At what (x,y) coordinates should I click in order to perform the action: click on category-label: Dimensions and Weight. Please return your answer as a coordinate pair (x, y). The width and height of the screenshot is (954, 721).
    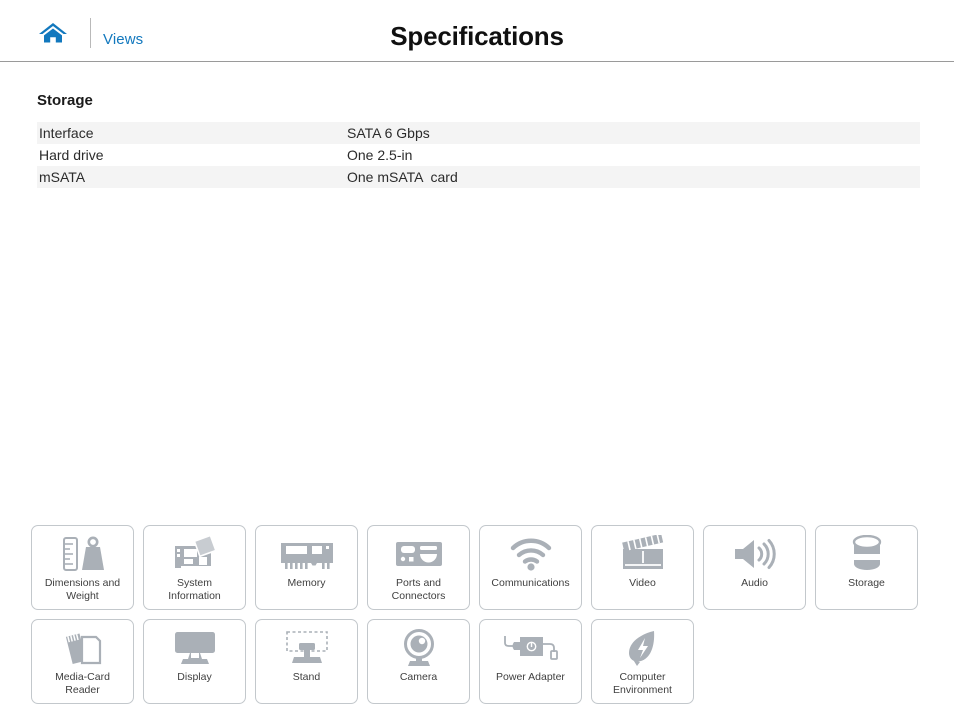
    Looking at the image, I should click on (82, 589).